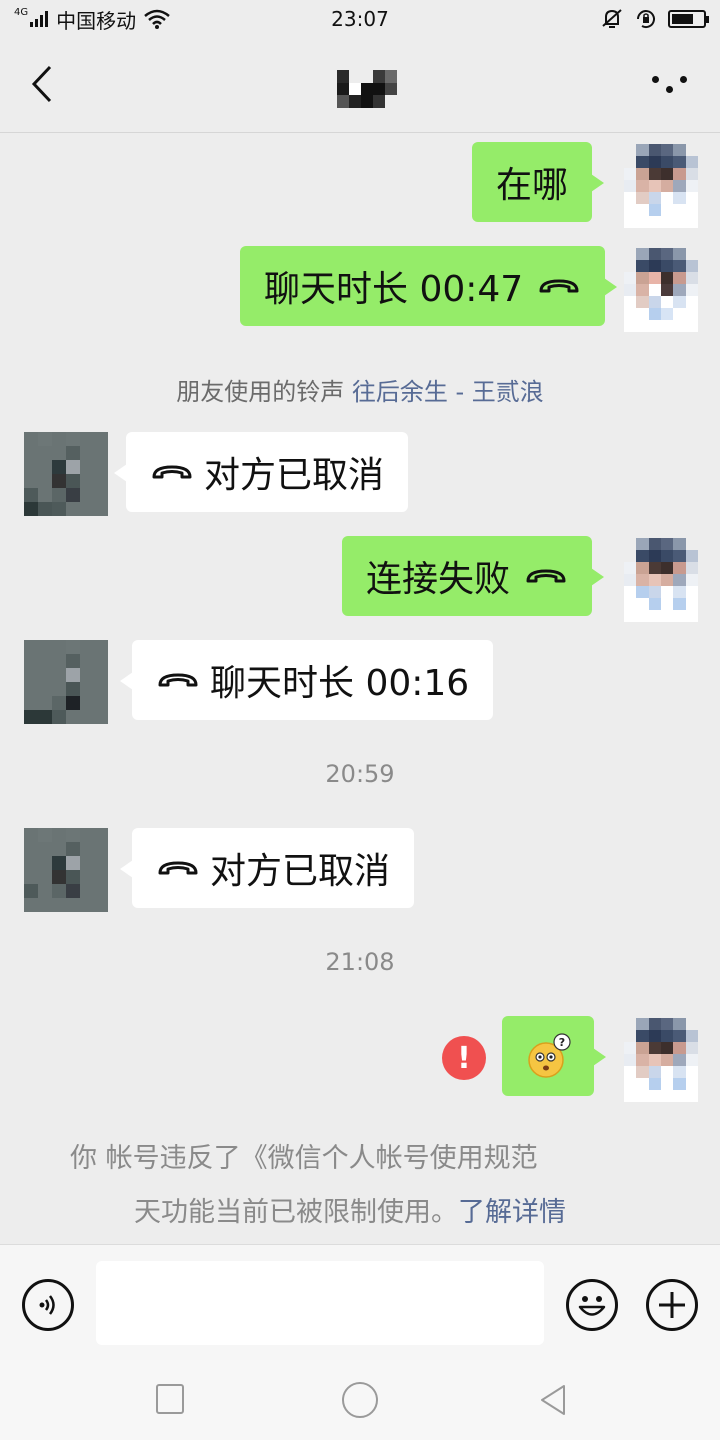 This screenshot has width=720, height=1440. I want to click on message-text: 聊天时长 00:16, so click(340, 683).